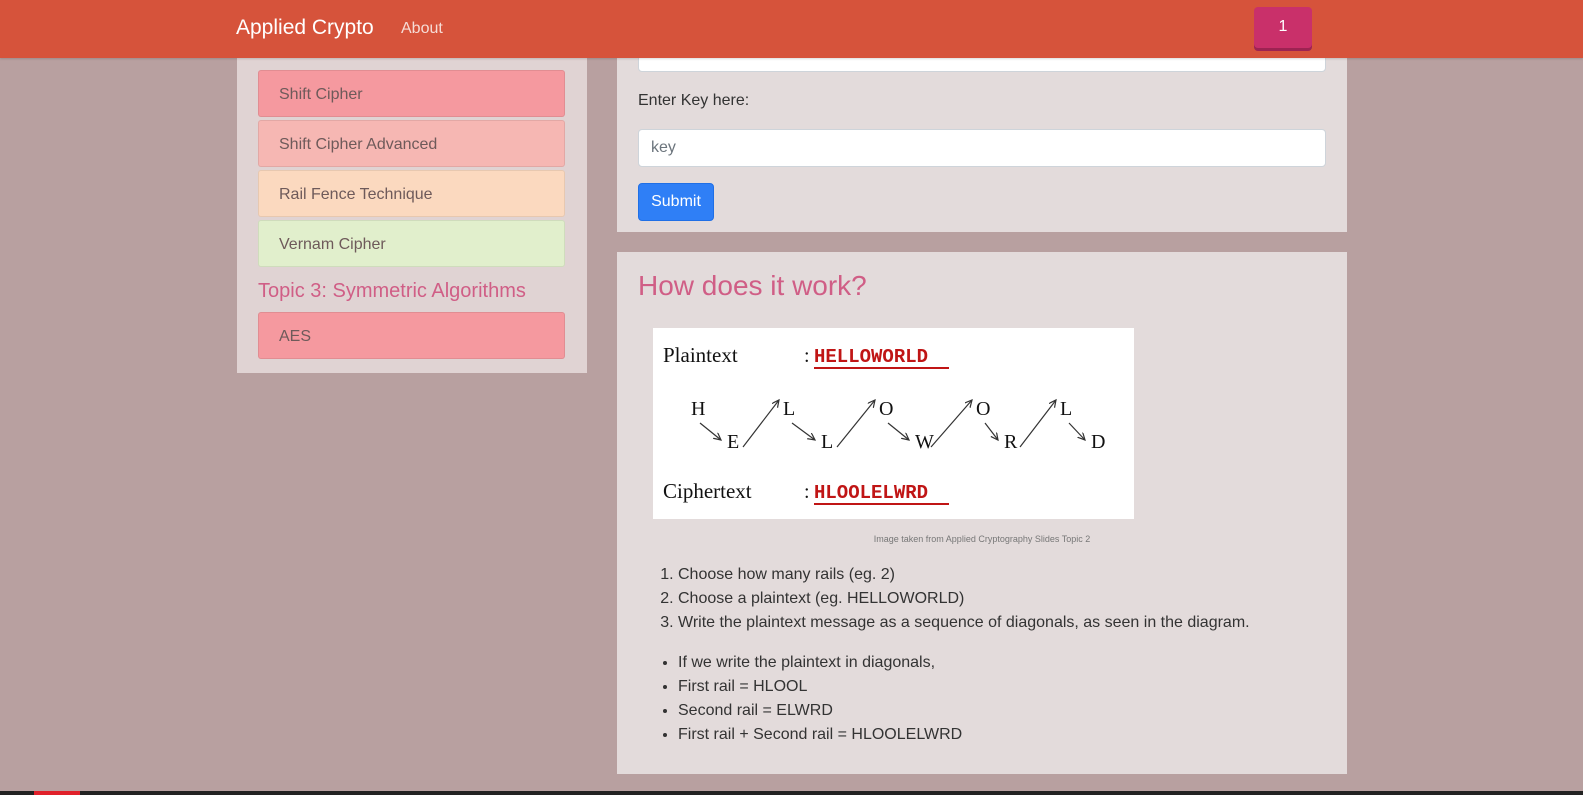 This screenshot has height=795, width=1583. I want to click on sidebar-item-shift-cipher-advanced: Shift Cipher Advanced, so click(411, 143).